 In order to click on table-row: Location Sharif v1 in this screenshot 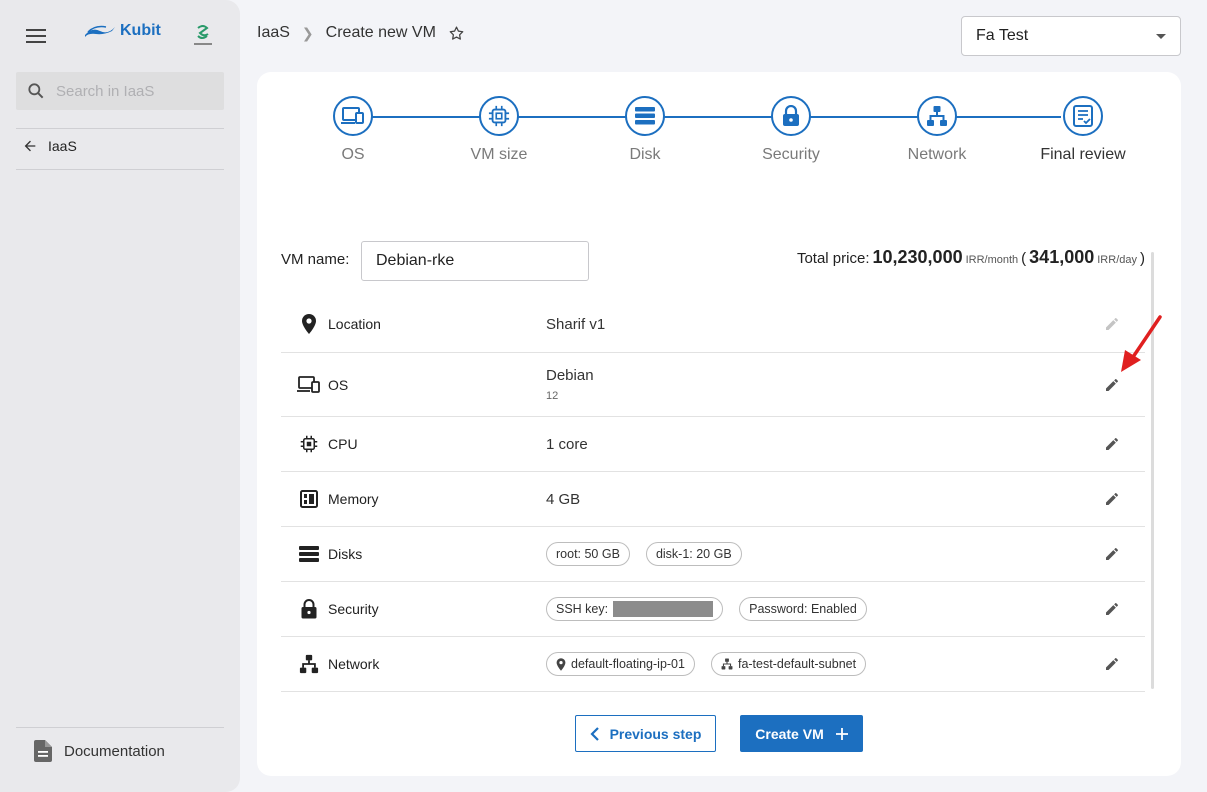, I will do `click(713, 324)`.